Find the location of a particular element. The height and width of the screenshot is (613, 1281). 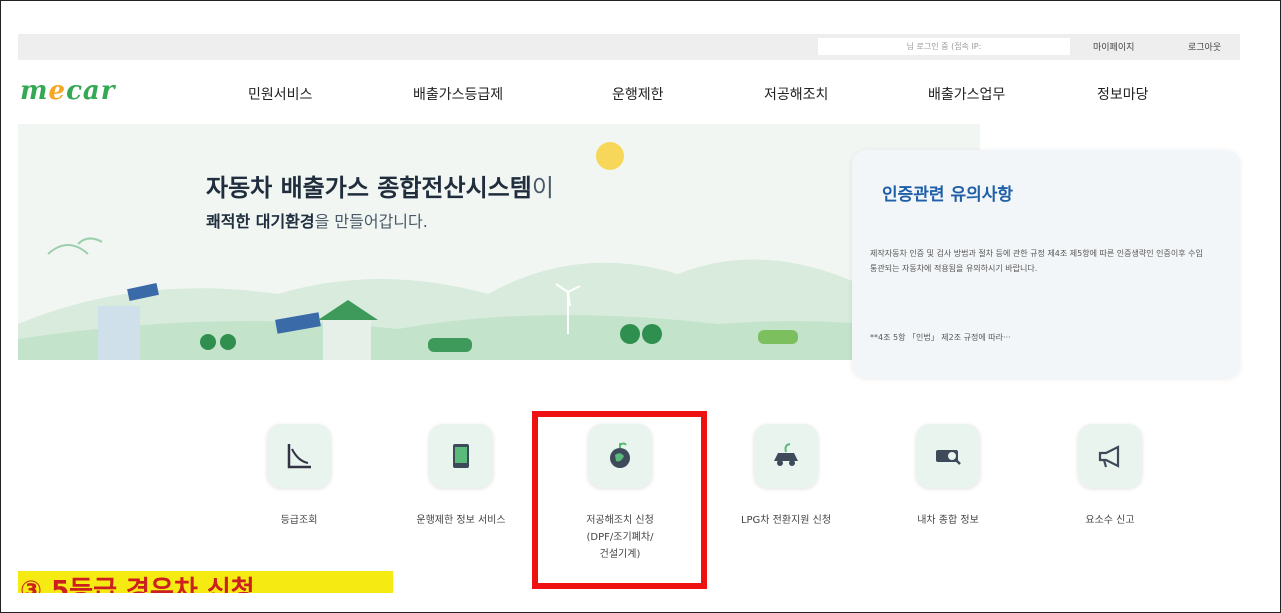

hero-sub-bold: 쾌적한 대기환경 is located at coordinates (260, 221).